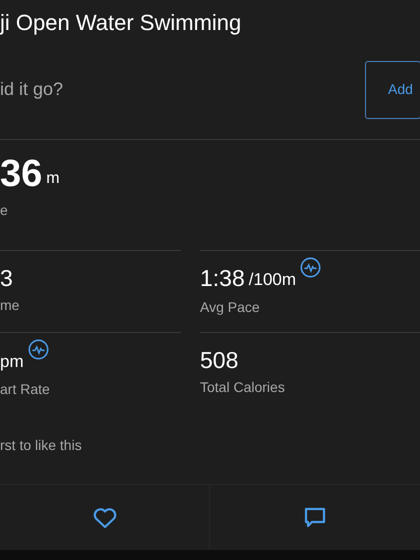  Describe the element at coordinates (21, 174) in the screenshot. I see `distance-value: 36` at that location.